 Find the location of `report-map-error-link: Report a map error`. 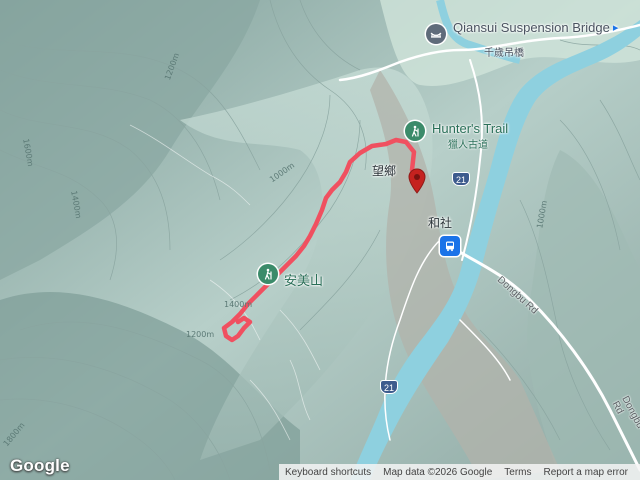

report-map-error-link: Report a map error is located at coordinates (586, 472).